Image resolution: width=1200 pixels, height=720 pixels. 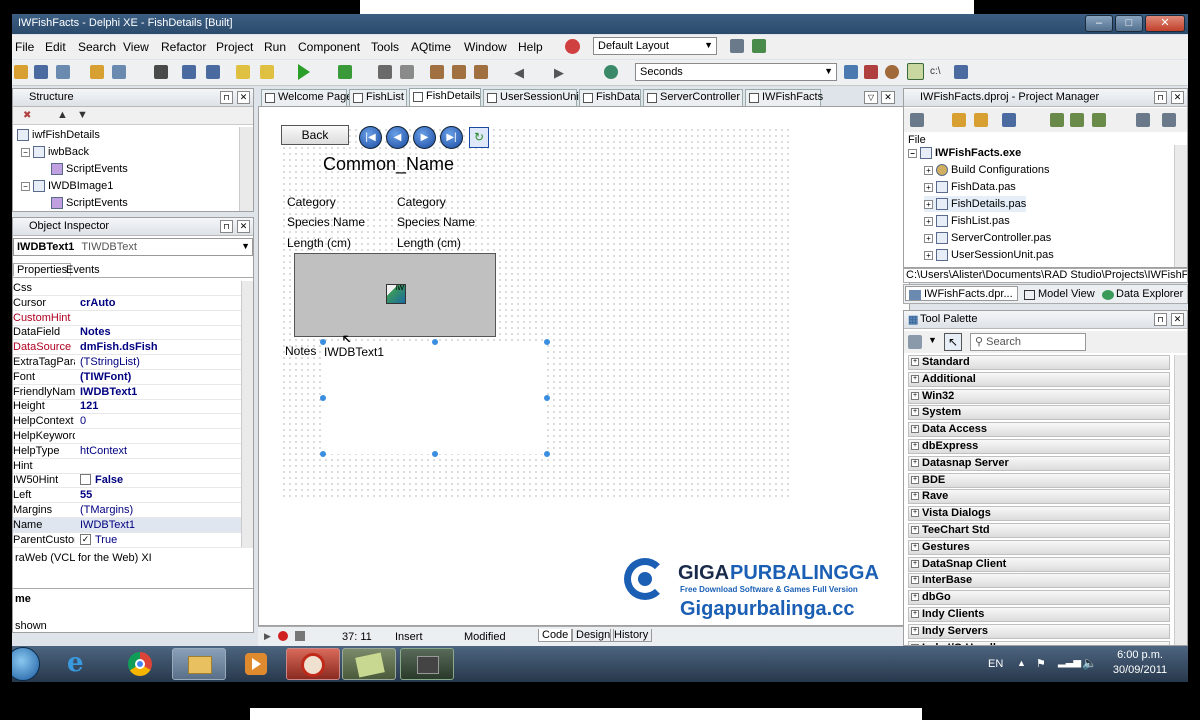 What do you see at coordinates (631, 635) in the screenshot?
I see `tab-history: History` at bounding box center [631, 635].